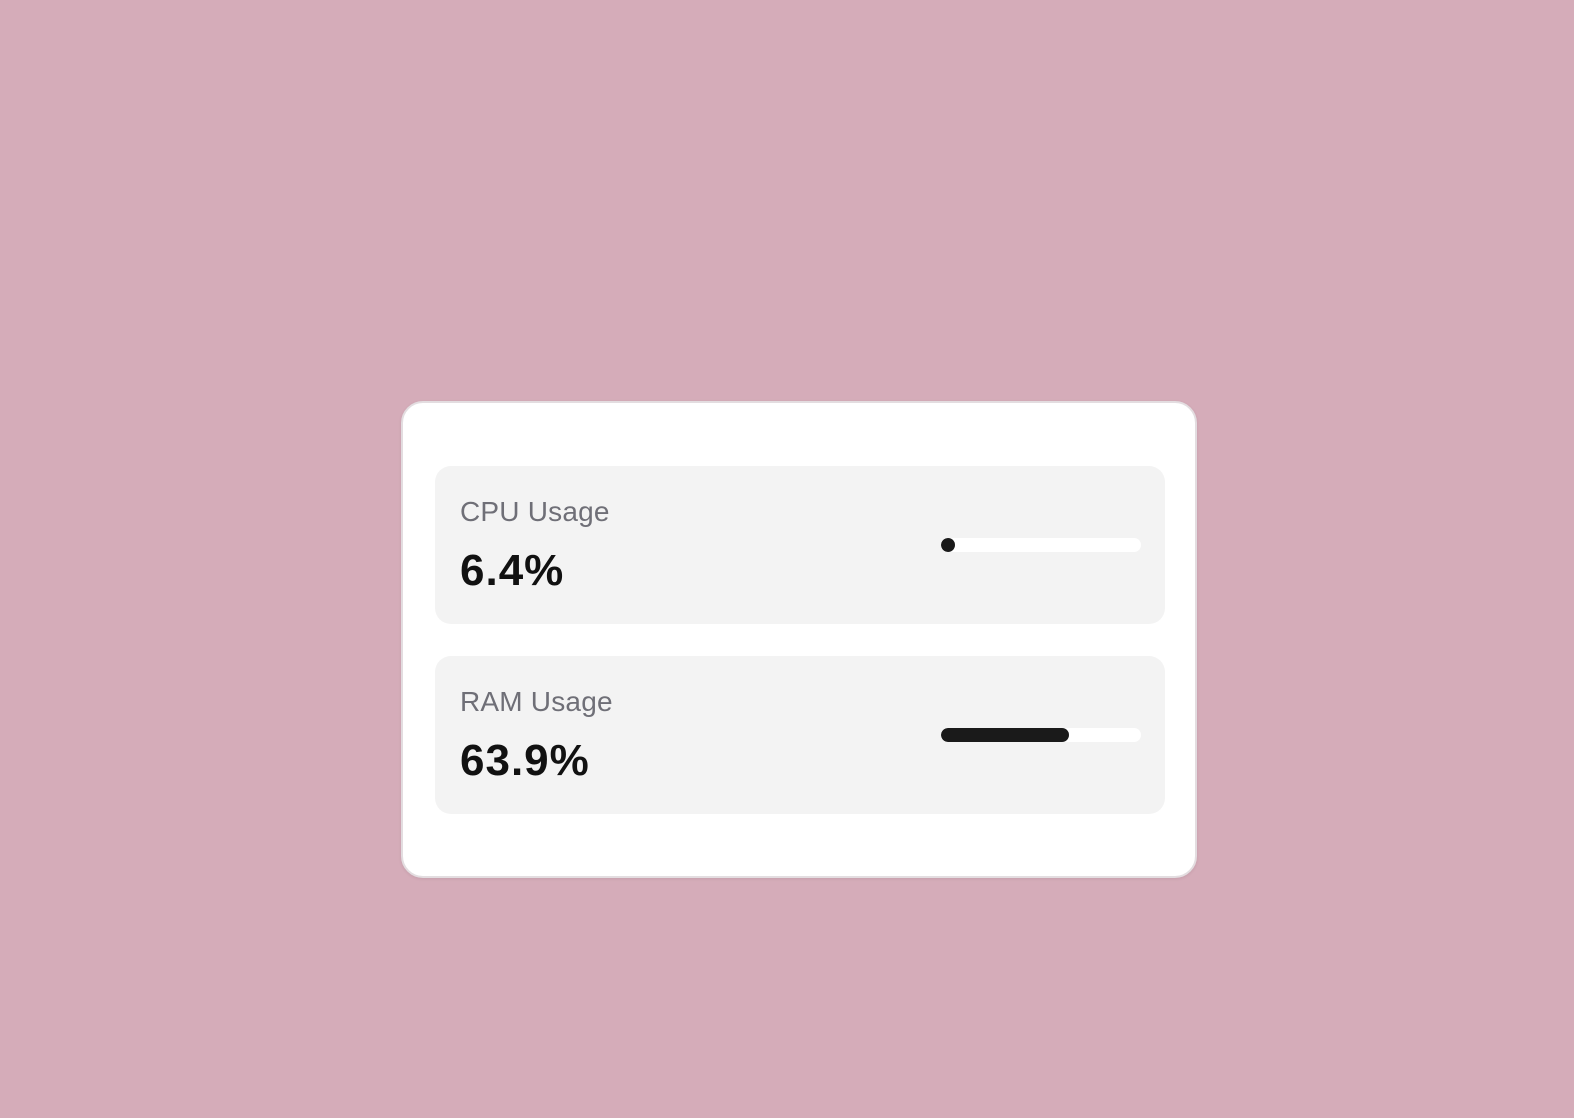 The height and width of the screenshot is (1118, 1574). I want to click on ram-usage-bar-fill, so click(1005, 735).